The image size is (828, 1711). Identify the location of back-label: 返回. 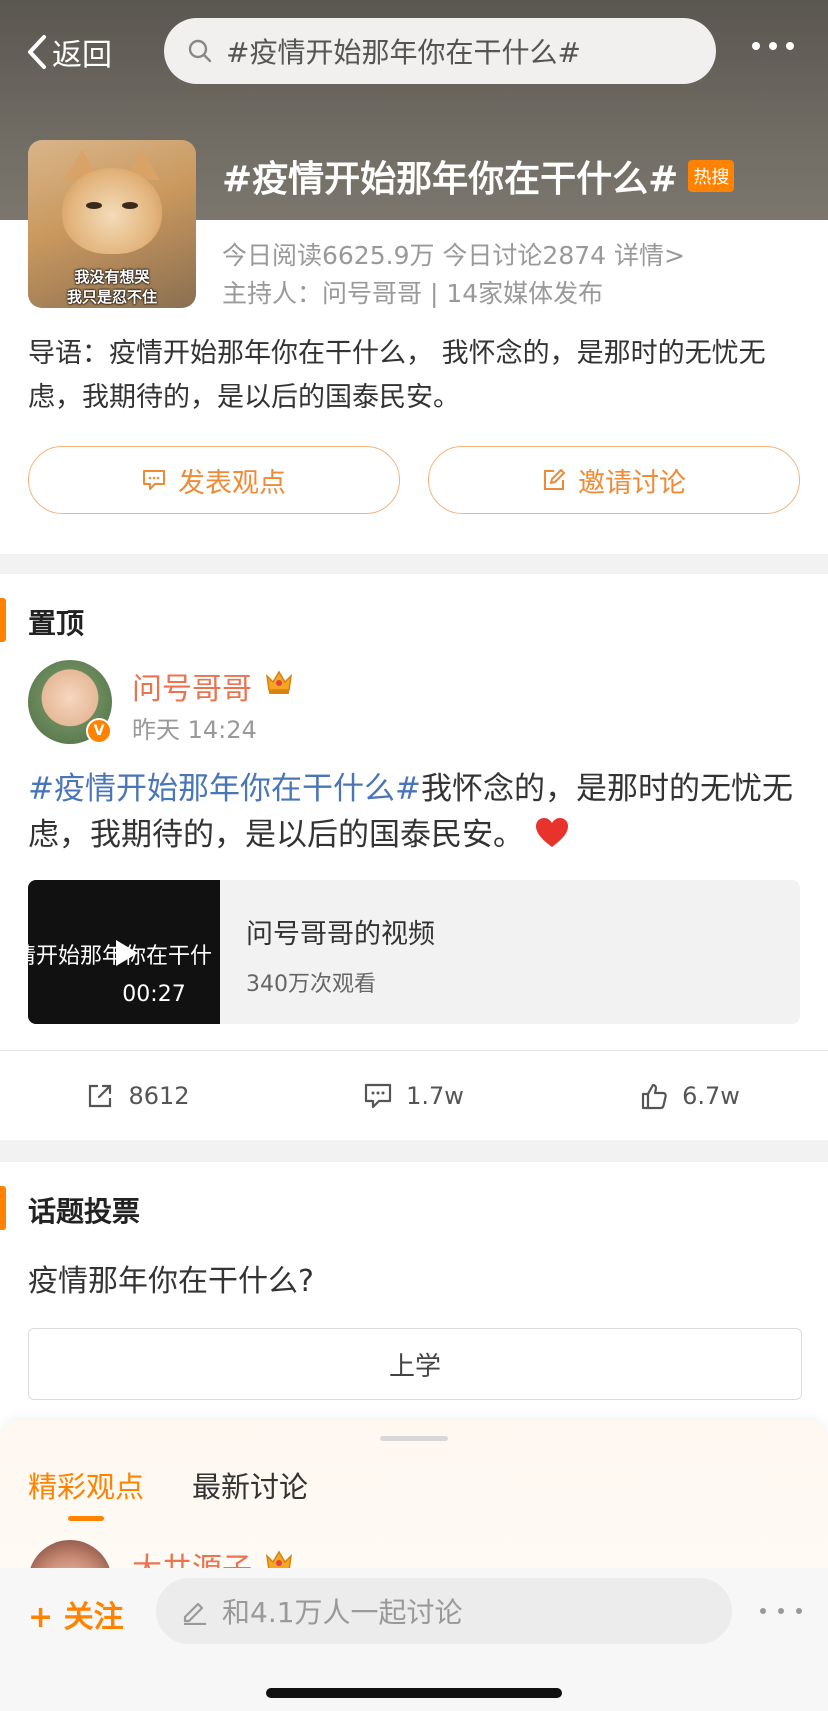
(82, 55).